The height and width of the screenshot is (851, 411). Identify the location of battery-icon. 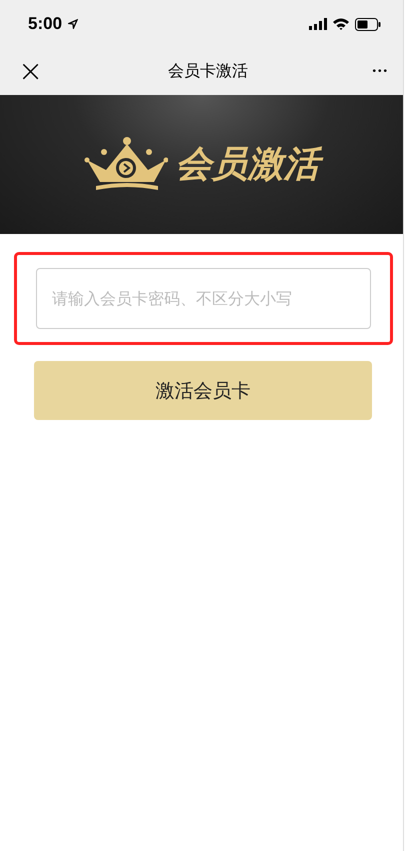
(368, 24).